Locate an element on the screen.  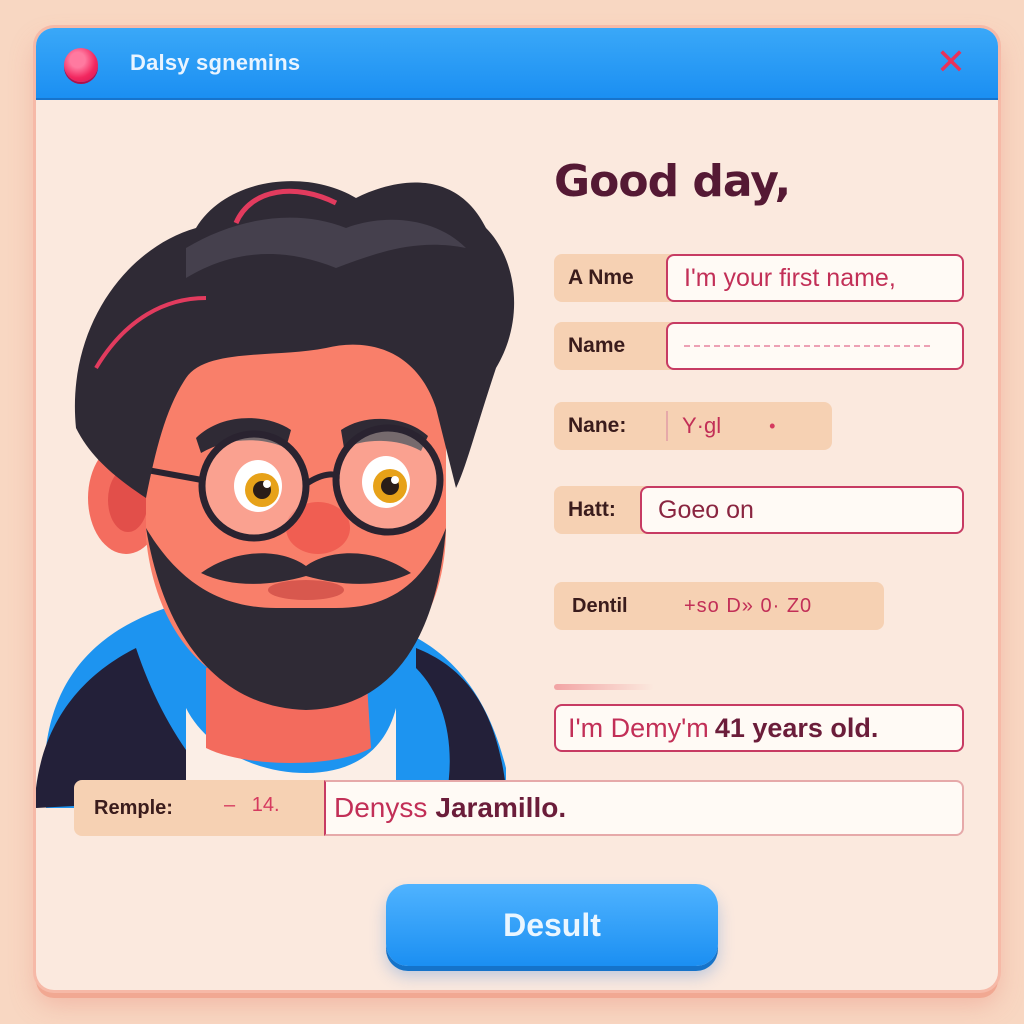
close-icon: ✕ is located at coordinates (951, 63).